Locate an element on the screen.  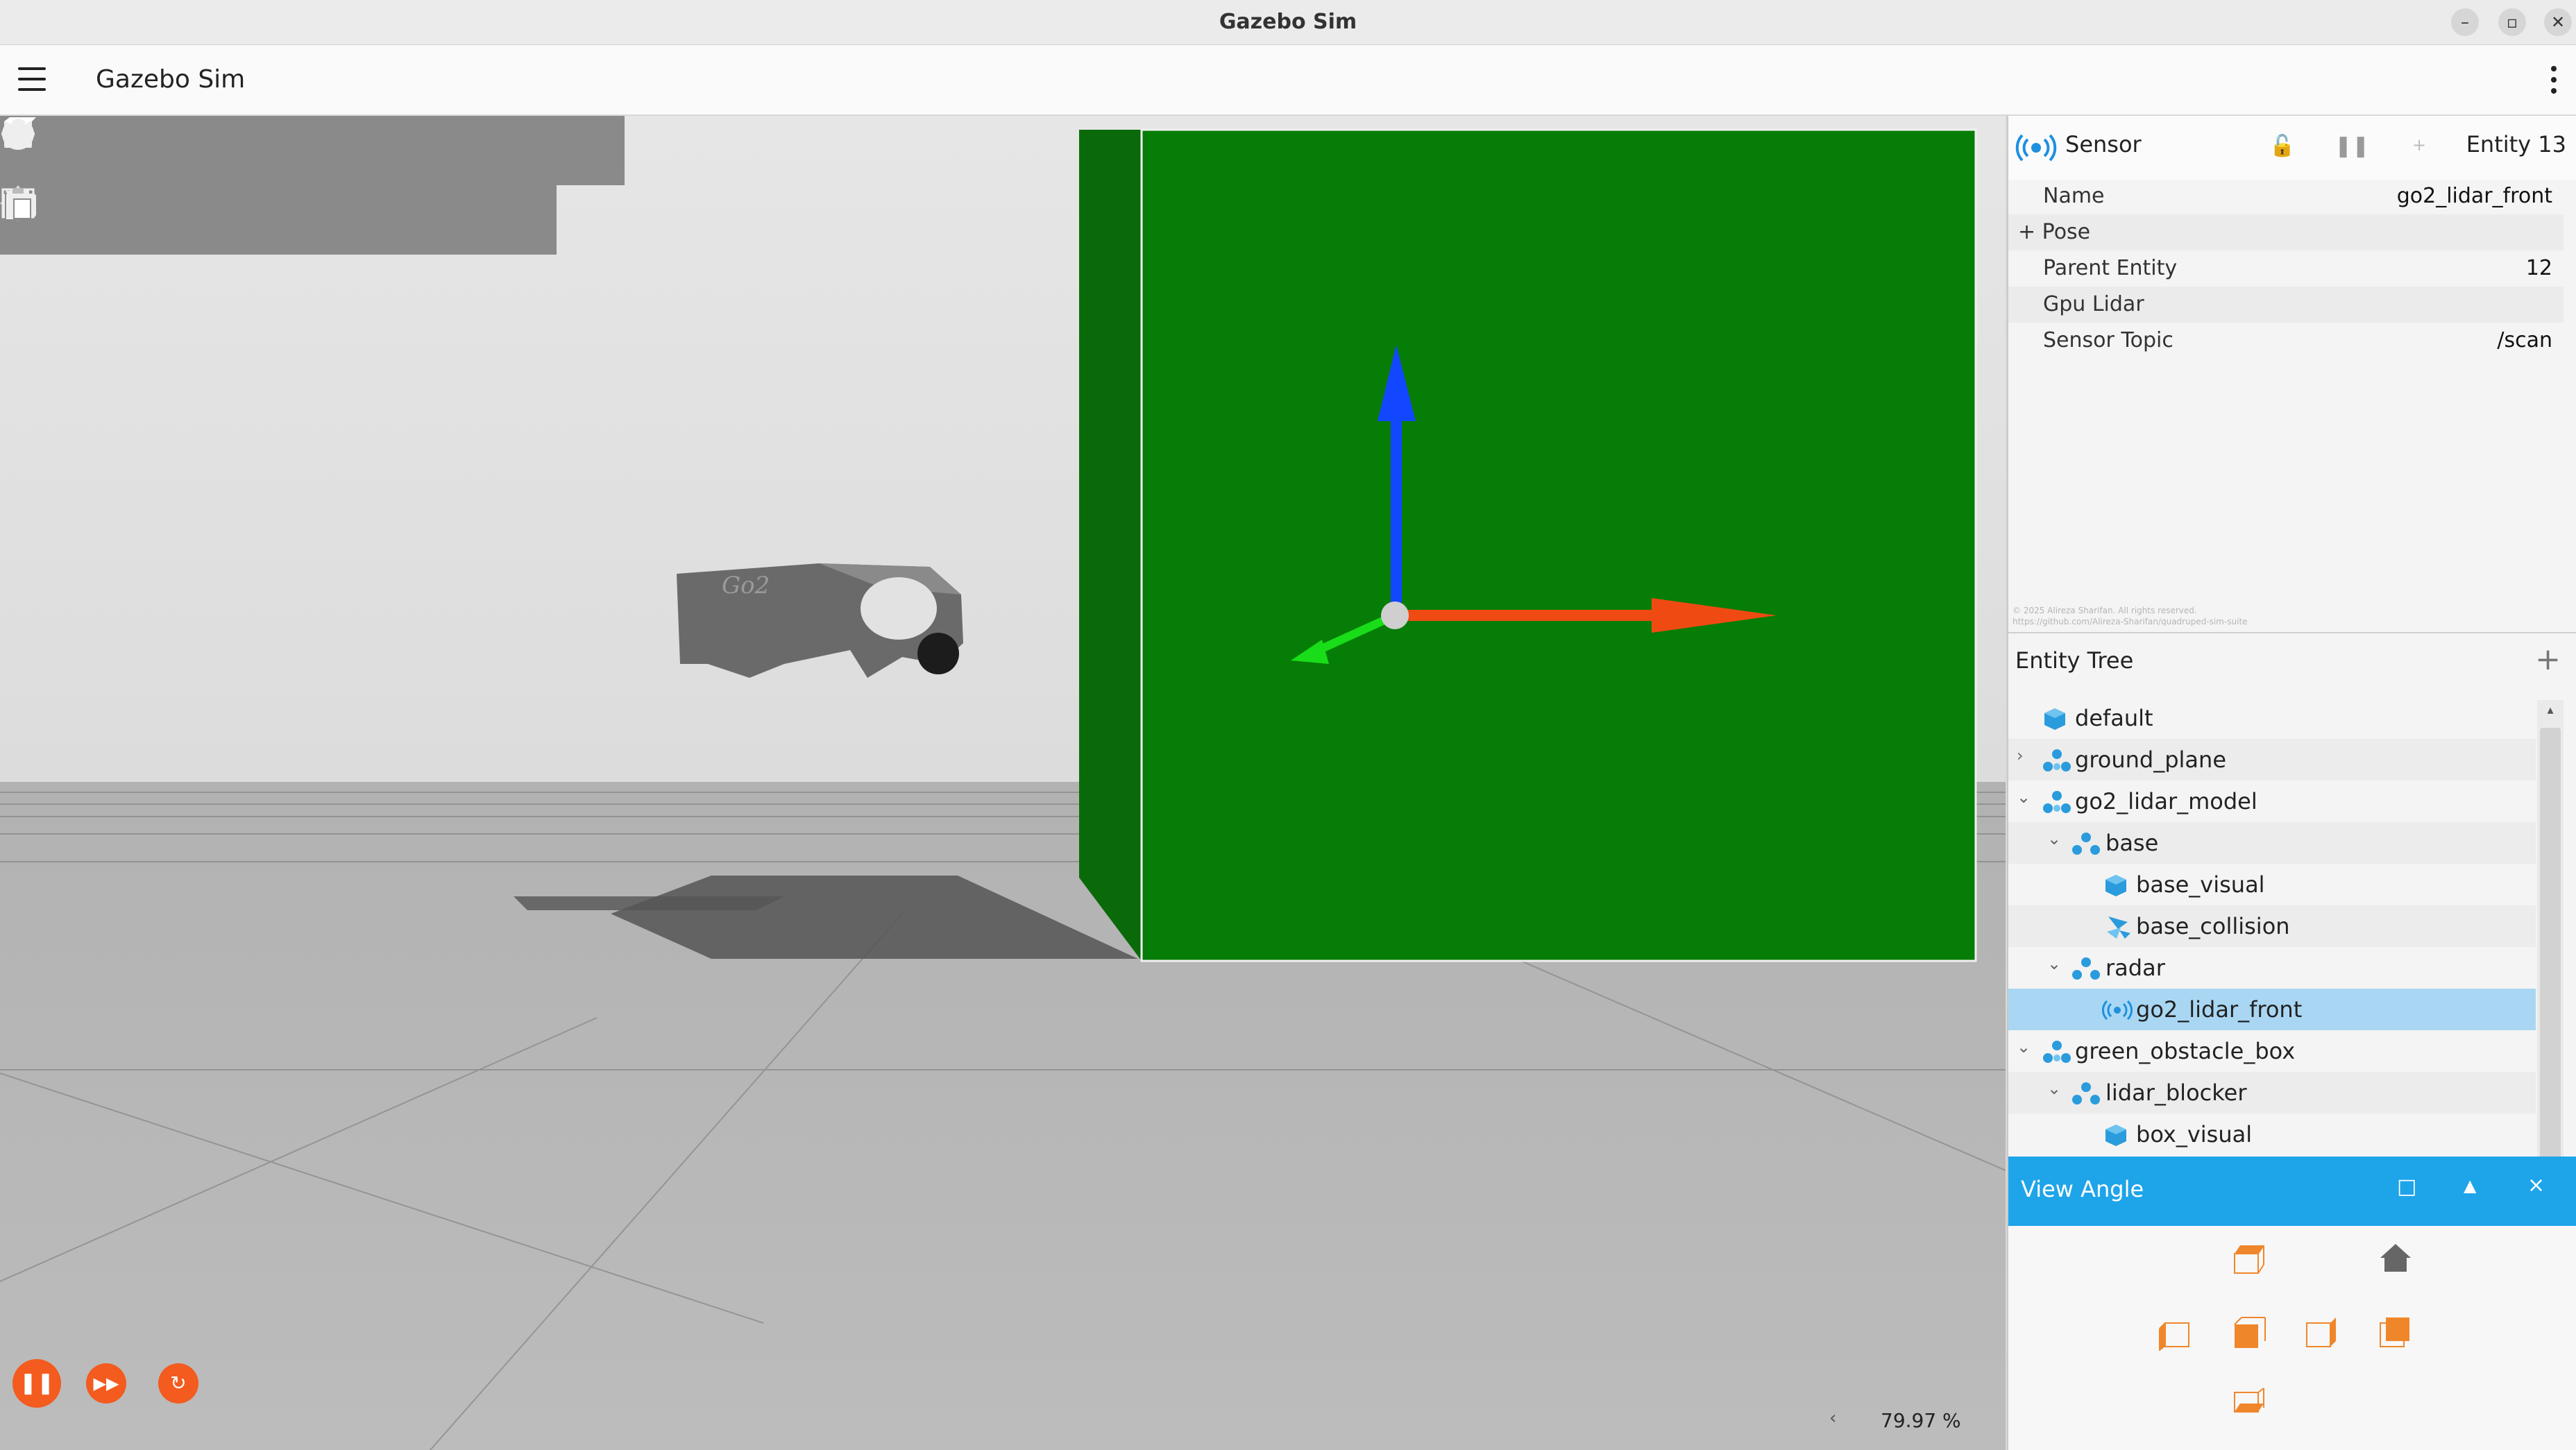
scrollbar-thumb is located at coordinates (2551, 970).